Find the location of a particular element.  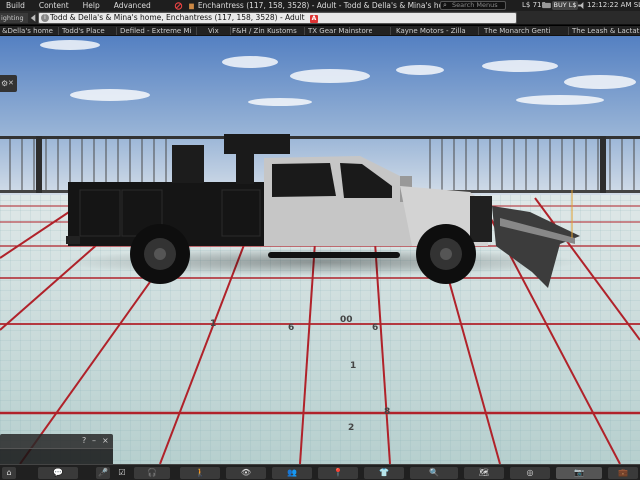

eye-icon: 👁 is located at coordinates (246, 472).